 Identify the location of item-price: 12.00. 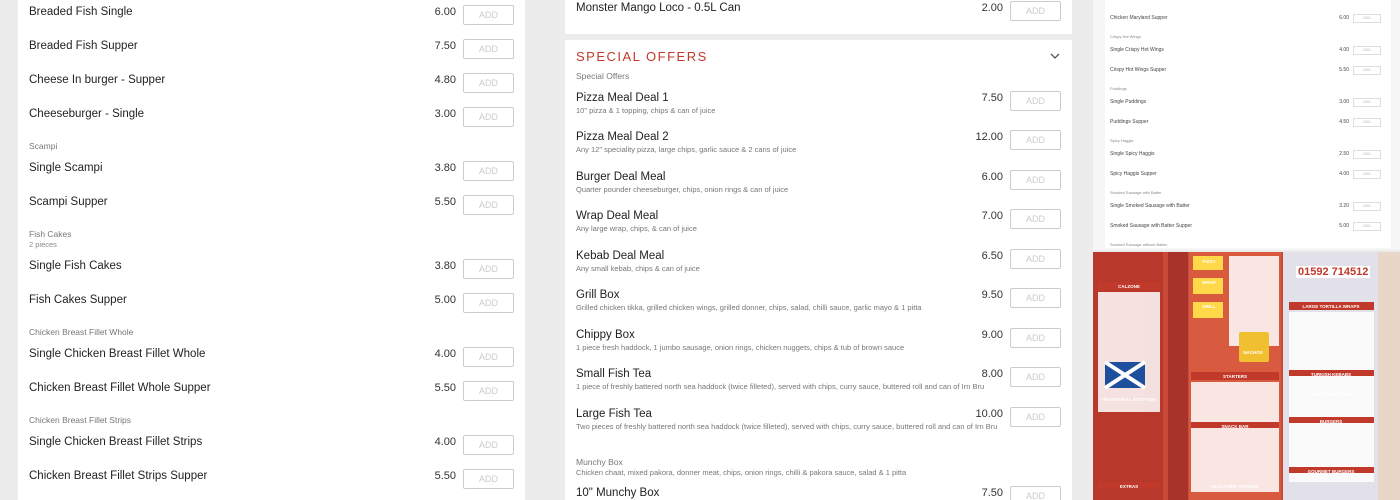
(989, 137).